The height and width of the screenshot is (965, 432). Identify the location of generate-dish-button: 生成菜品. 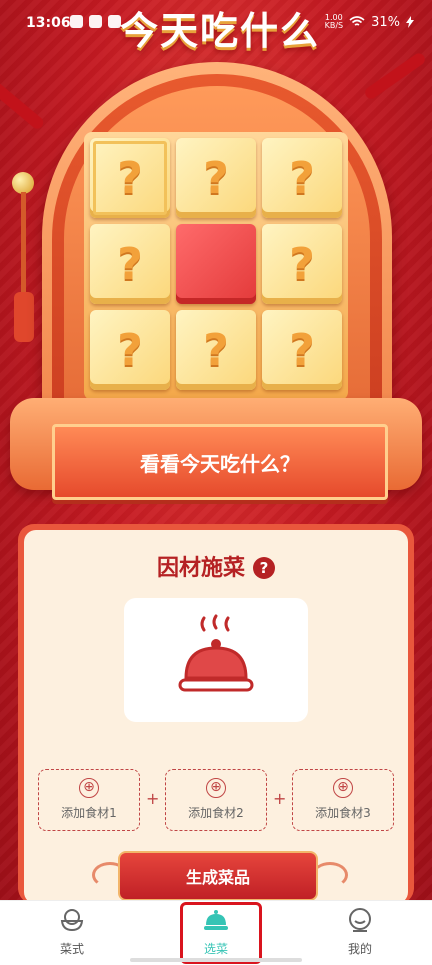
(218, 876).